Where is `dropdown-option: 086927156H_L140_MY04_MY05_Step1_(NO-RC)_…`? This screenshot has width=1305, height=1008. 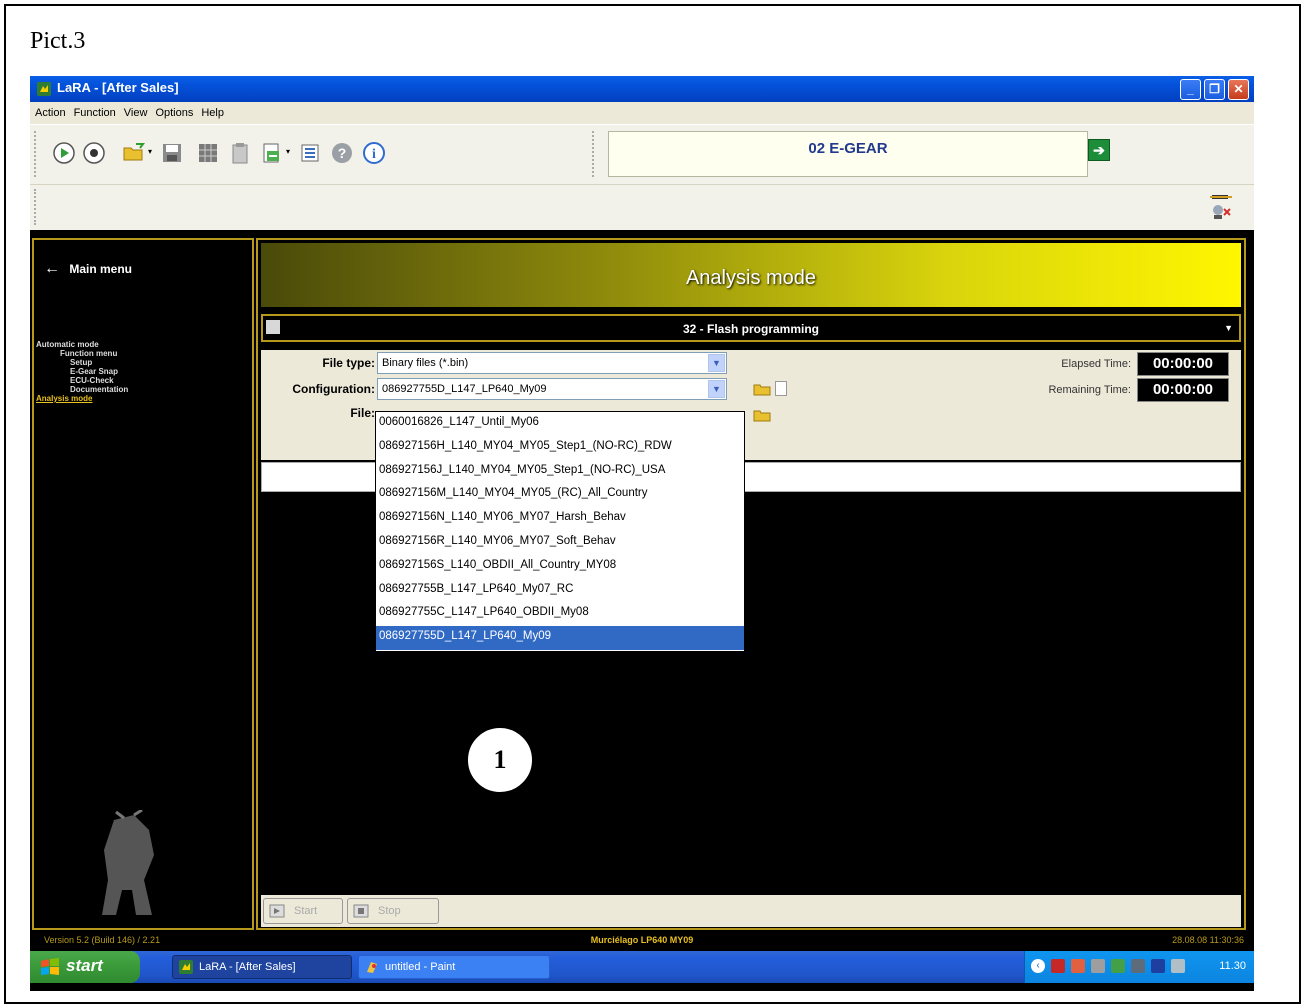 dropdown-option: 086927156H_L140_MY04_MY05_Step1_(NO-RC)_… is located at coordinates (560, 448).